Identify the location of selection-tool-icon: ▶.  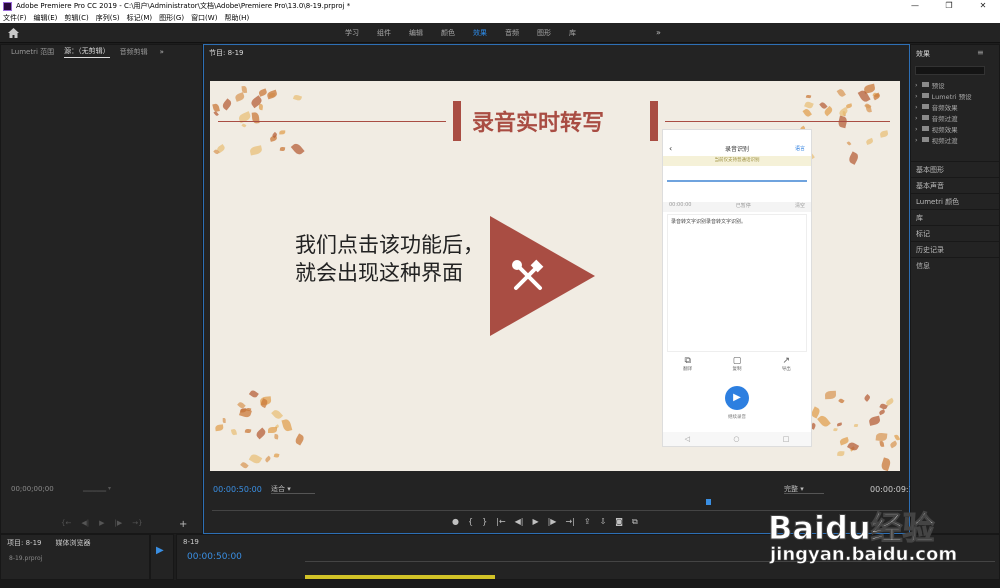
(161, 550).